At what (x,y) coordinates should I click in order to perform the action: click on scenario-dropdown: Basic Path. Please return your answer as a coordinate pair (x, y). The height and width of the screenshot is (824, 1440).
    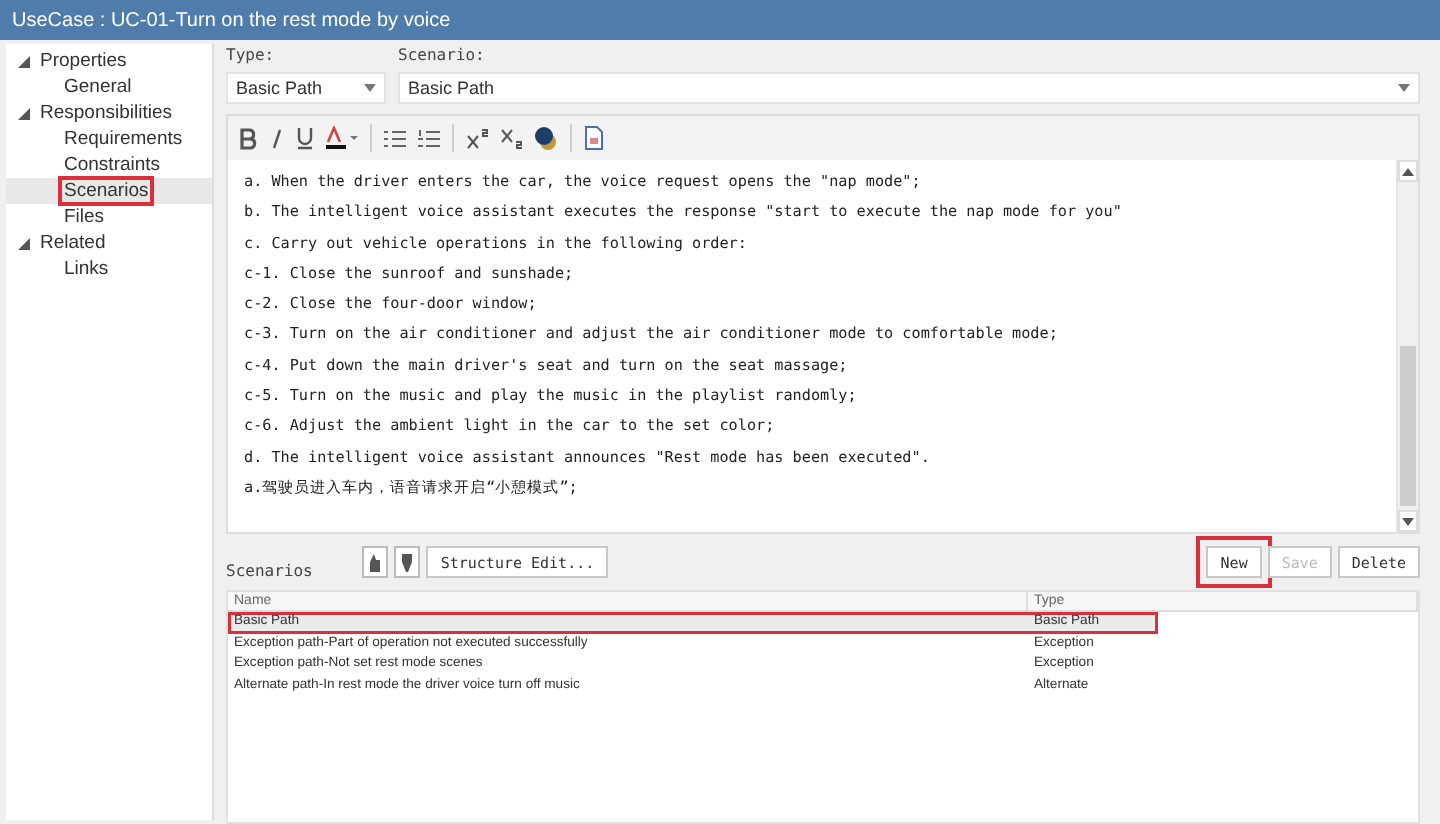
    Looking at the image, I should click on (909, 88).